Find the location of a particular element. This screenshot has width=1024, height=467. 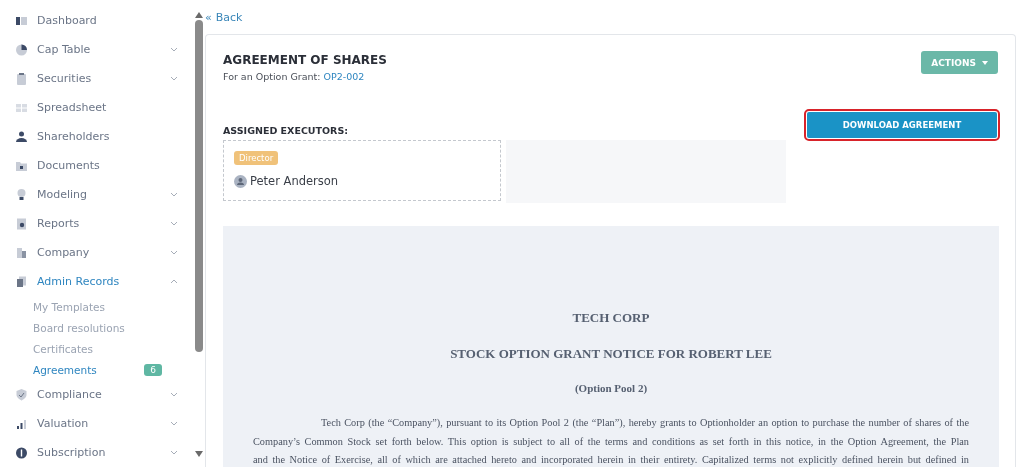

back-link: « Back is located at coordinates (224, 17).